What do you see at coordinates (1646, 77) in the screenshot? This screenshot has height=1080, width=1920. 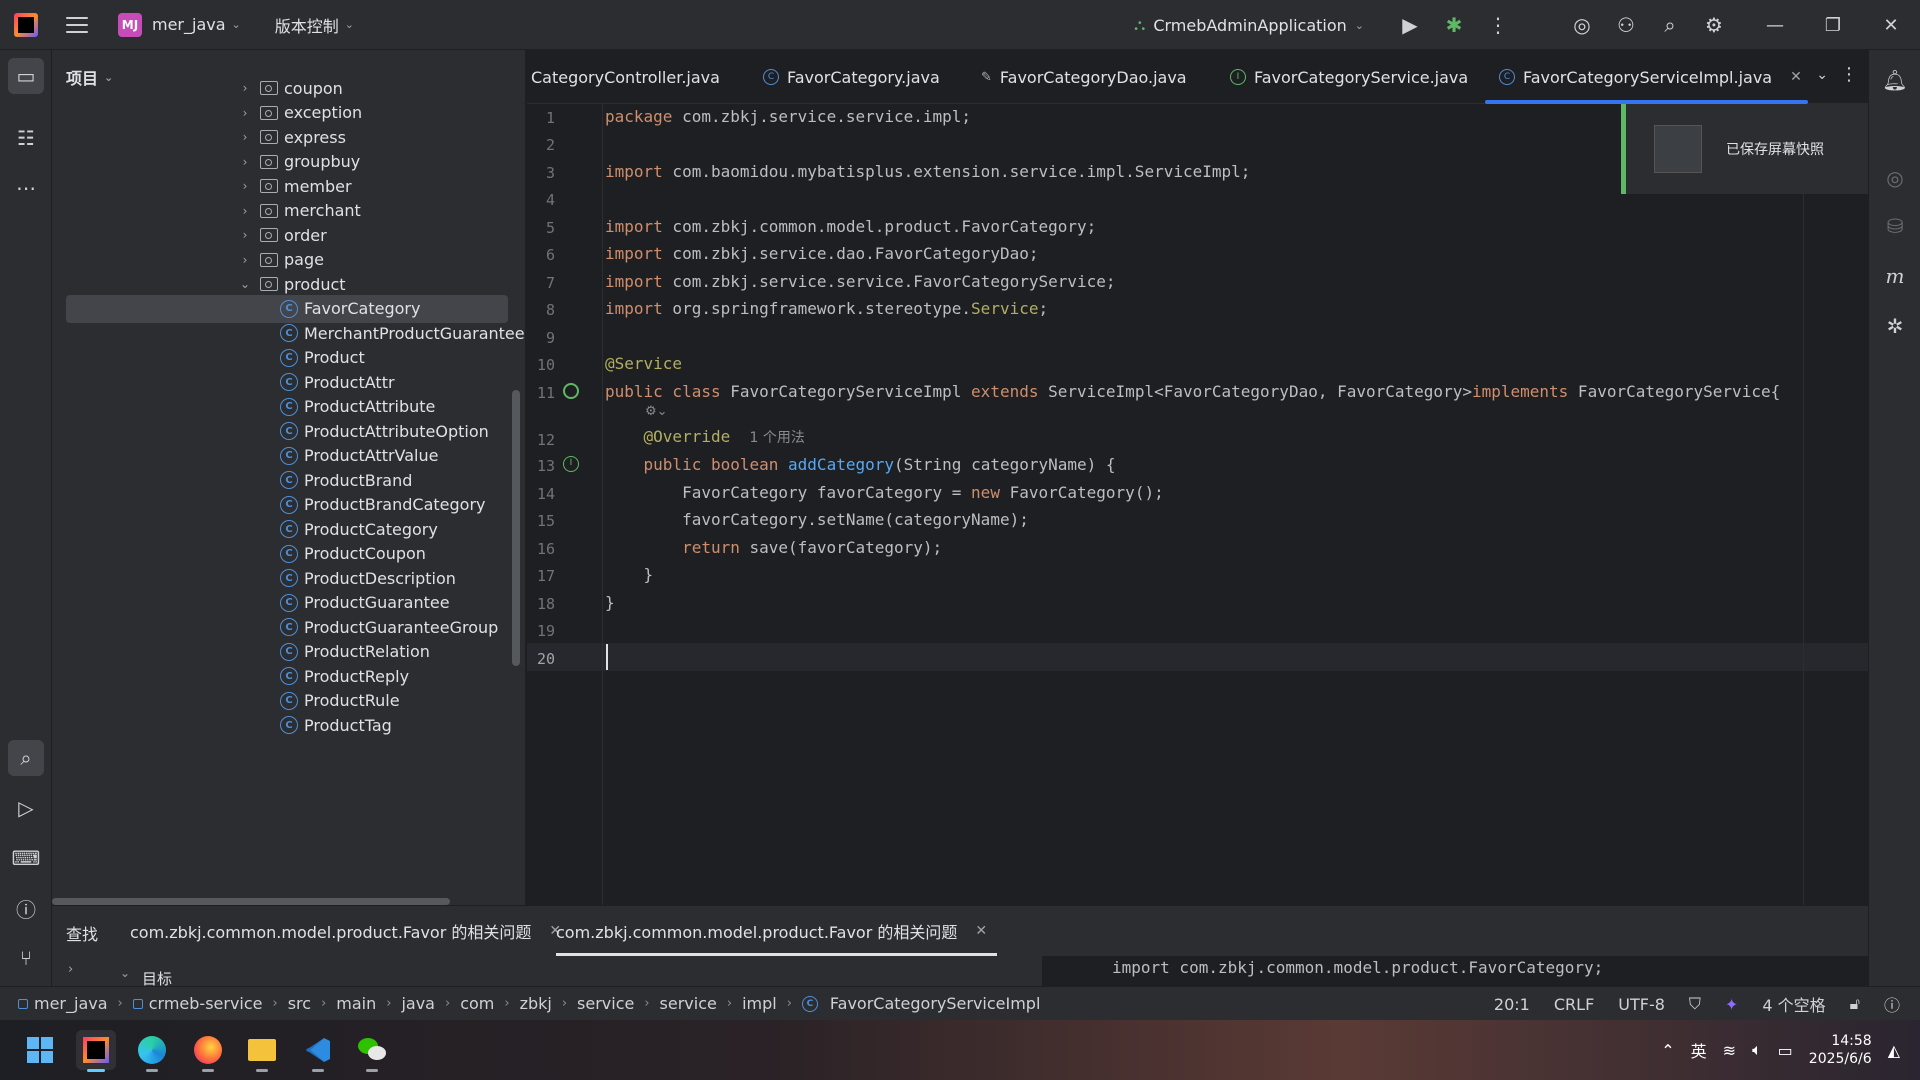 I see `tab-favor-category-service-impl: C FavorCategoryServiceImpl.java ✕` at bounding box center [1646, 77].